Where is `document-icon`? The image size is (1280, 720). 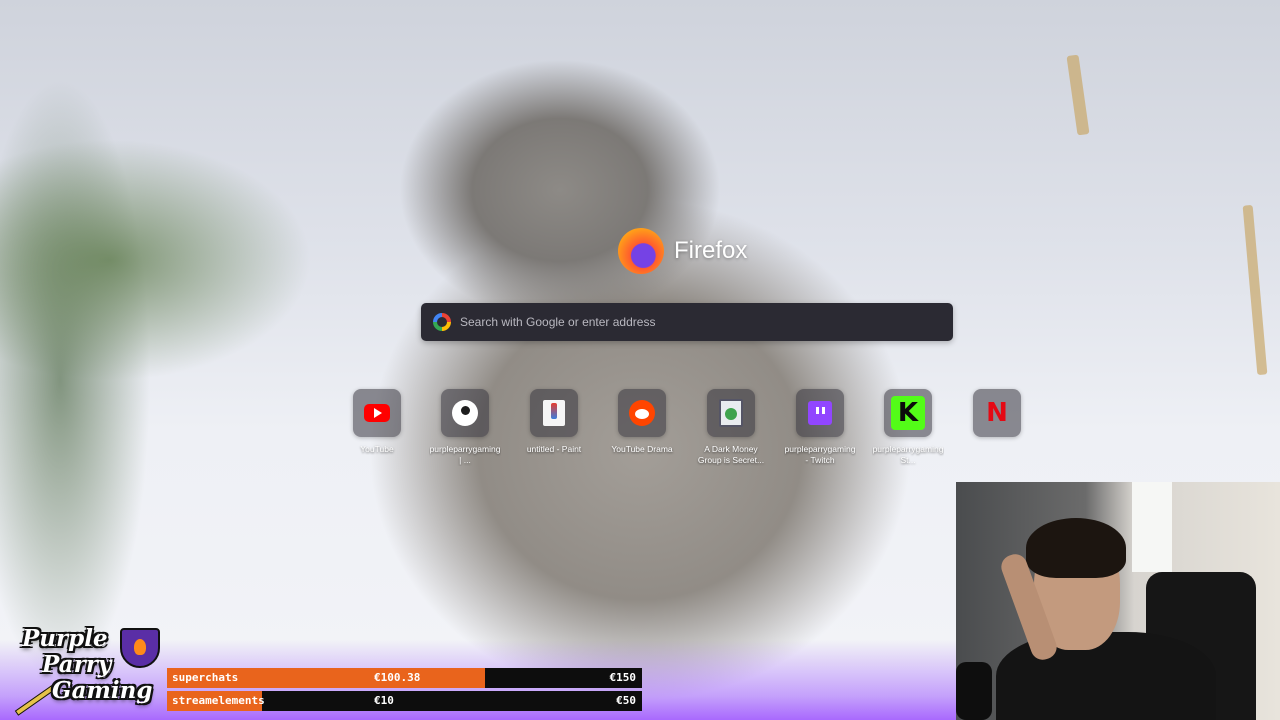
document-icon is located at coordinates (731, 413).